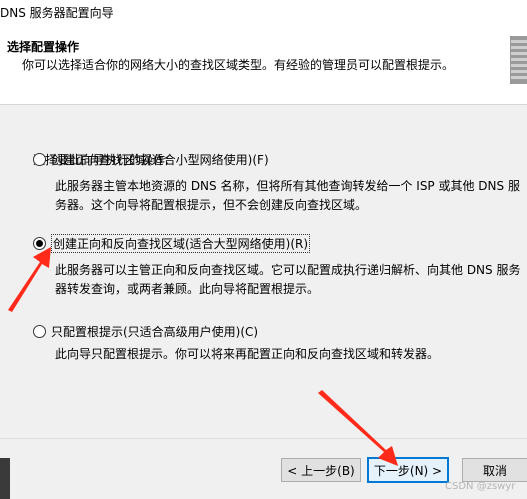 The width and height of the screenshot is (527, 499). Describe the element at coordinates (160, 159) in the screenshot. I see `forward-only-label: 创建正向查找区域(适合小型网络使用)(F)` at that location.